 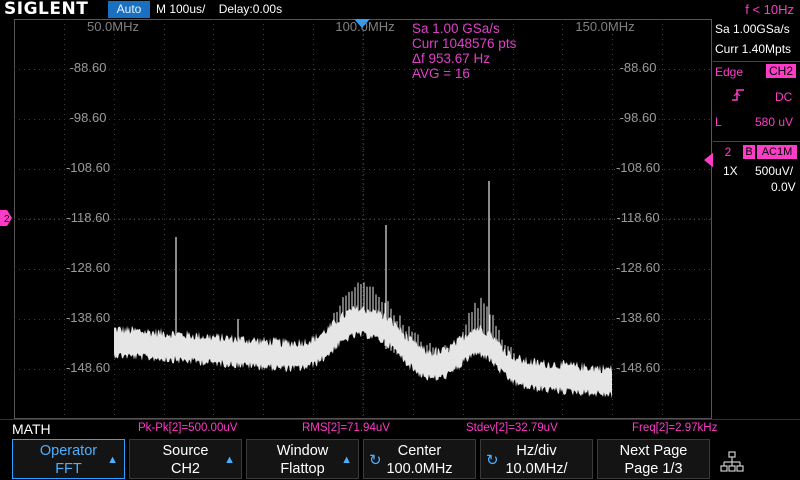 What do you see at coordinates (188, 428) in the screenshot?
I see `measure-pk-pk: Pk-Pk[2]=500.00uV` at bounding box center [188, 428].